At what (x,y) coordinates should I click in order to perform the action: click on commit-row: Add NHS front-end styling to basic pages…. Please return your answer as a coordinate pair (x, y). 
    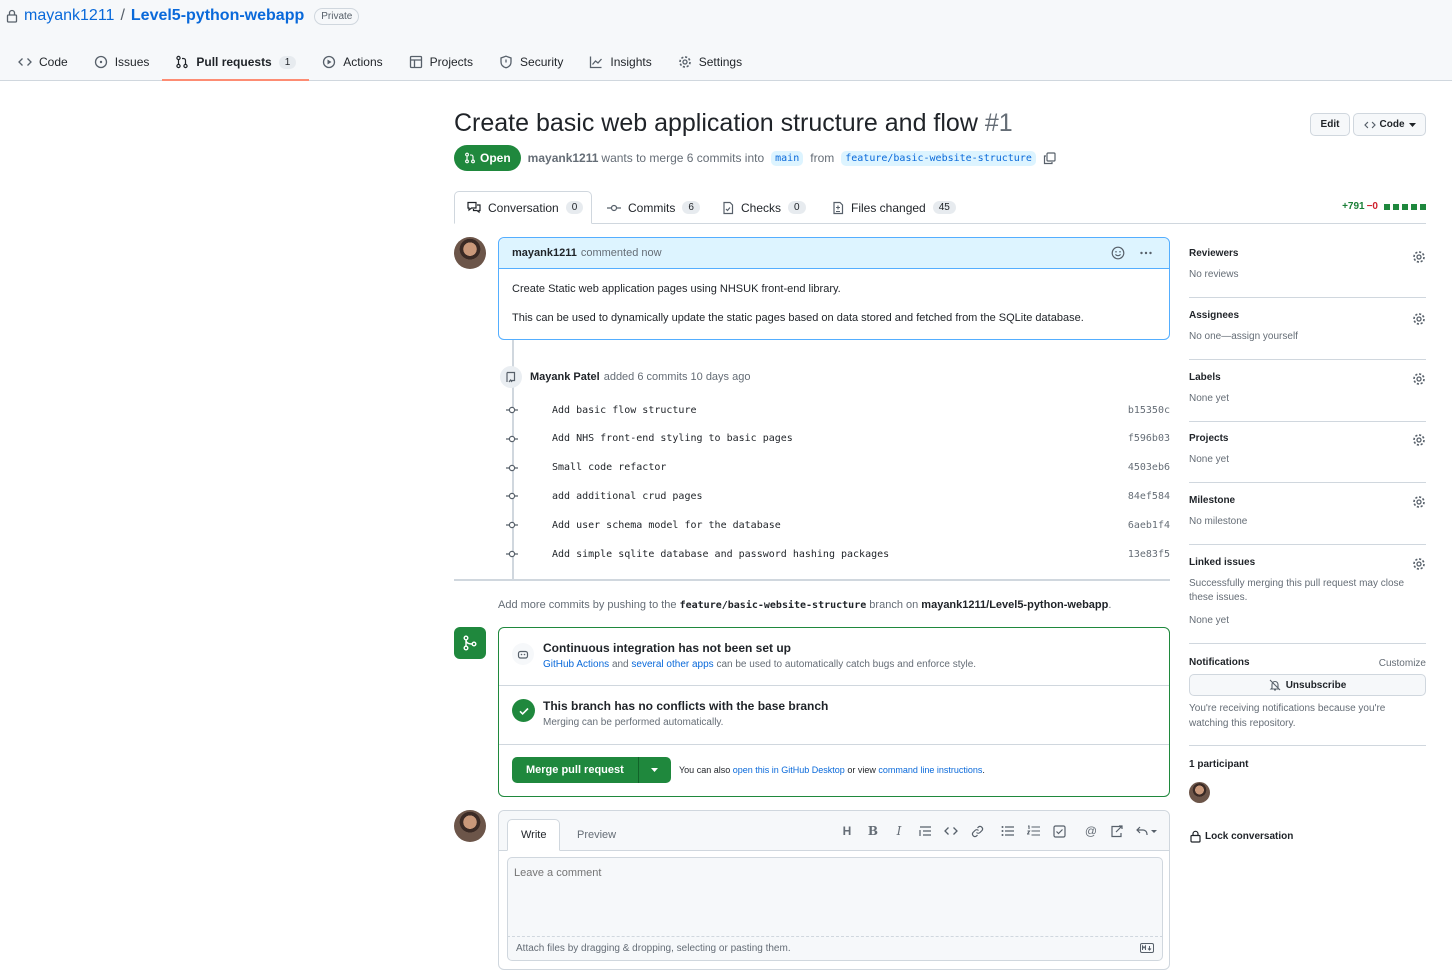
    Looking at the image, I should click on (838, 439).